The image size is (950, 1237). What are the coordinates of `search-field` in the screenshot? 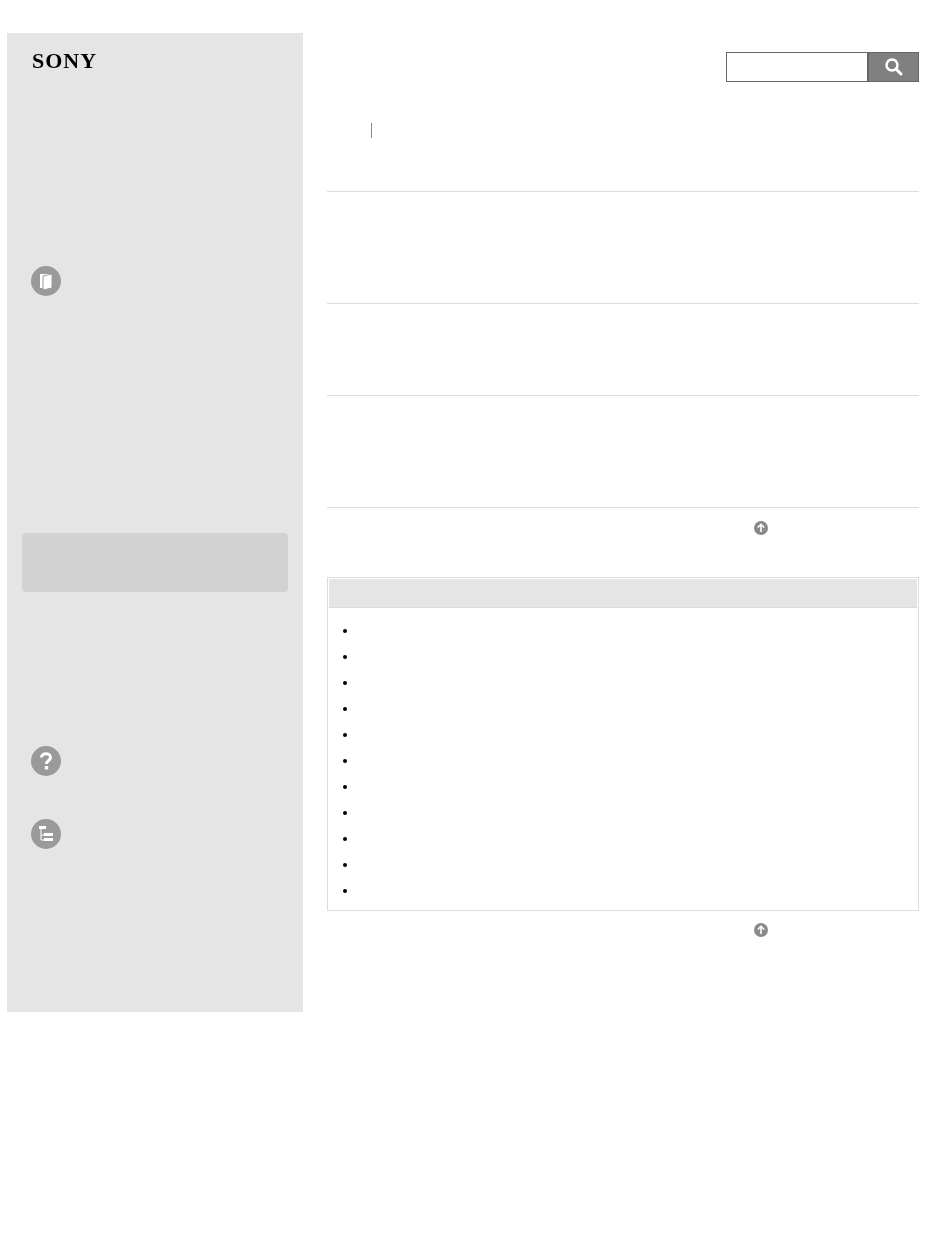 It's located at (797, 67).